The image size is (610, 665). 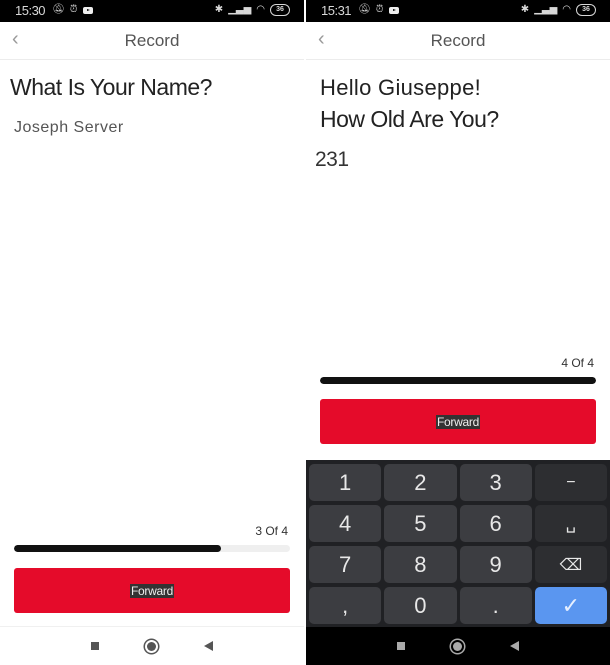 I want to click on key-9: 9, so click(x=495, y=564).